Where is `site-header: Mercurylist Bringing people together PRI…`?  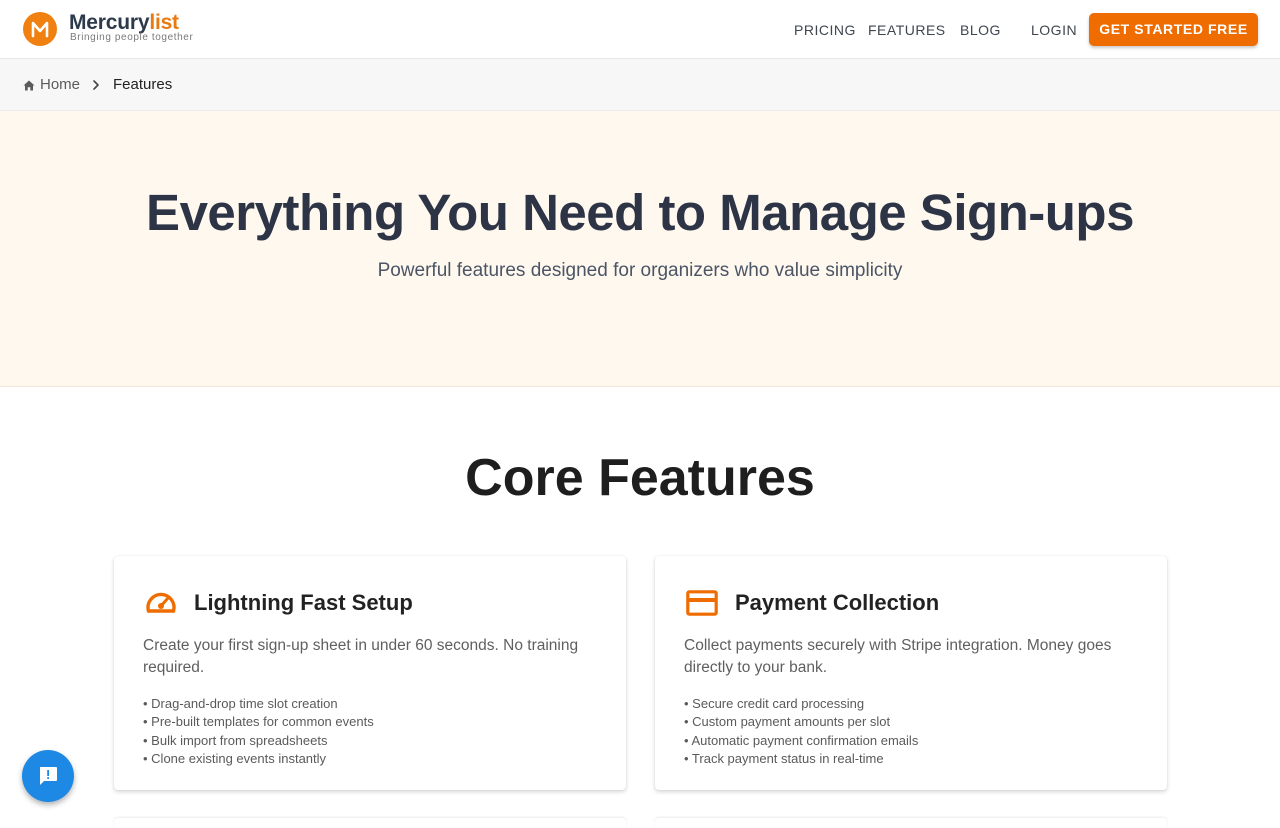
site-header: Mercurylist Bringing people together PRI… is located at coordinates (640, 29).